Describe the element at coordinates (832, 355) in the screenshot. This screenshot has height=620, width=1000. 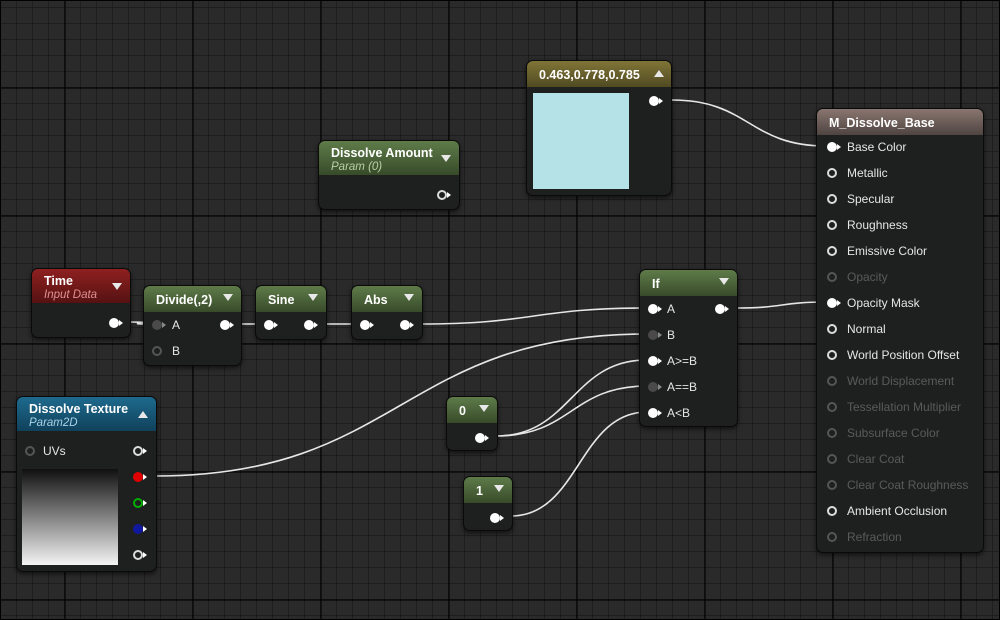
I see `input-pin-world-position-offset` at that location.